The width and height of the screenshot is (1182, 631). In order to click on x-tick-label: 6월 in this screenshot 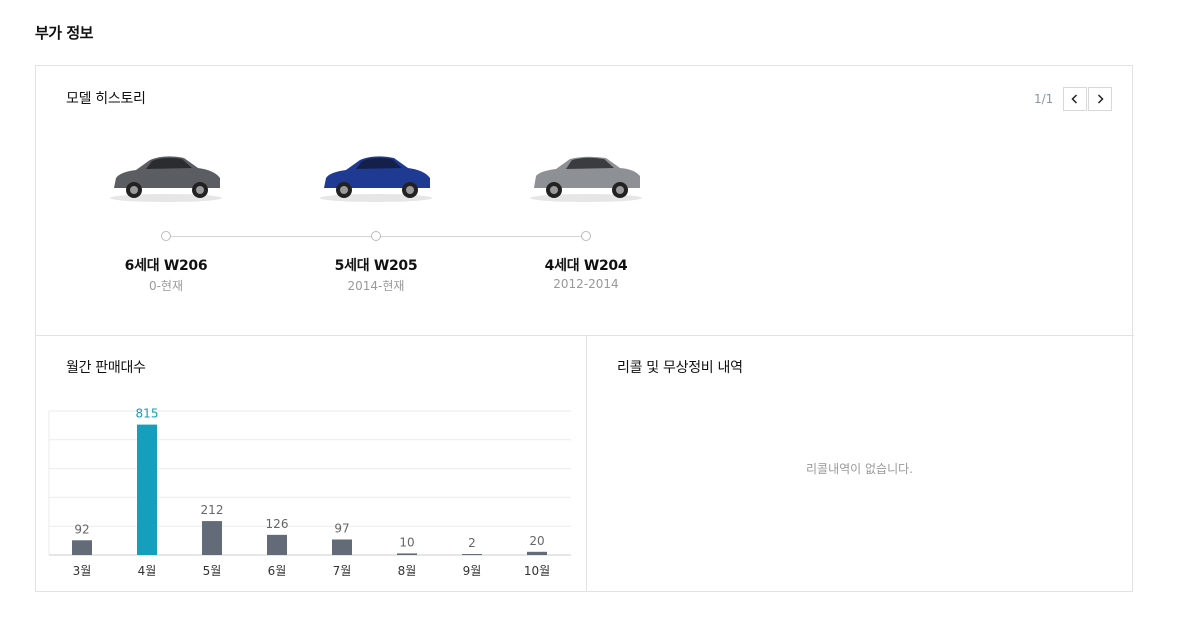, I will do `click(277, 571)`.